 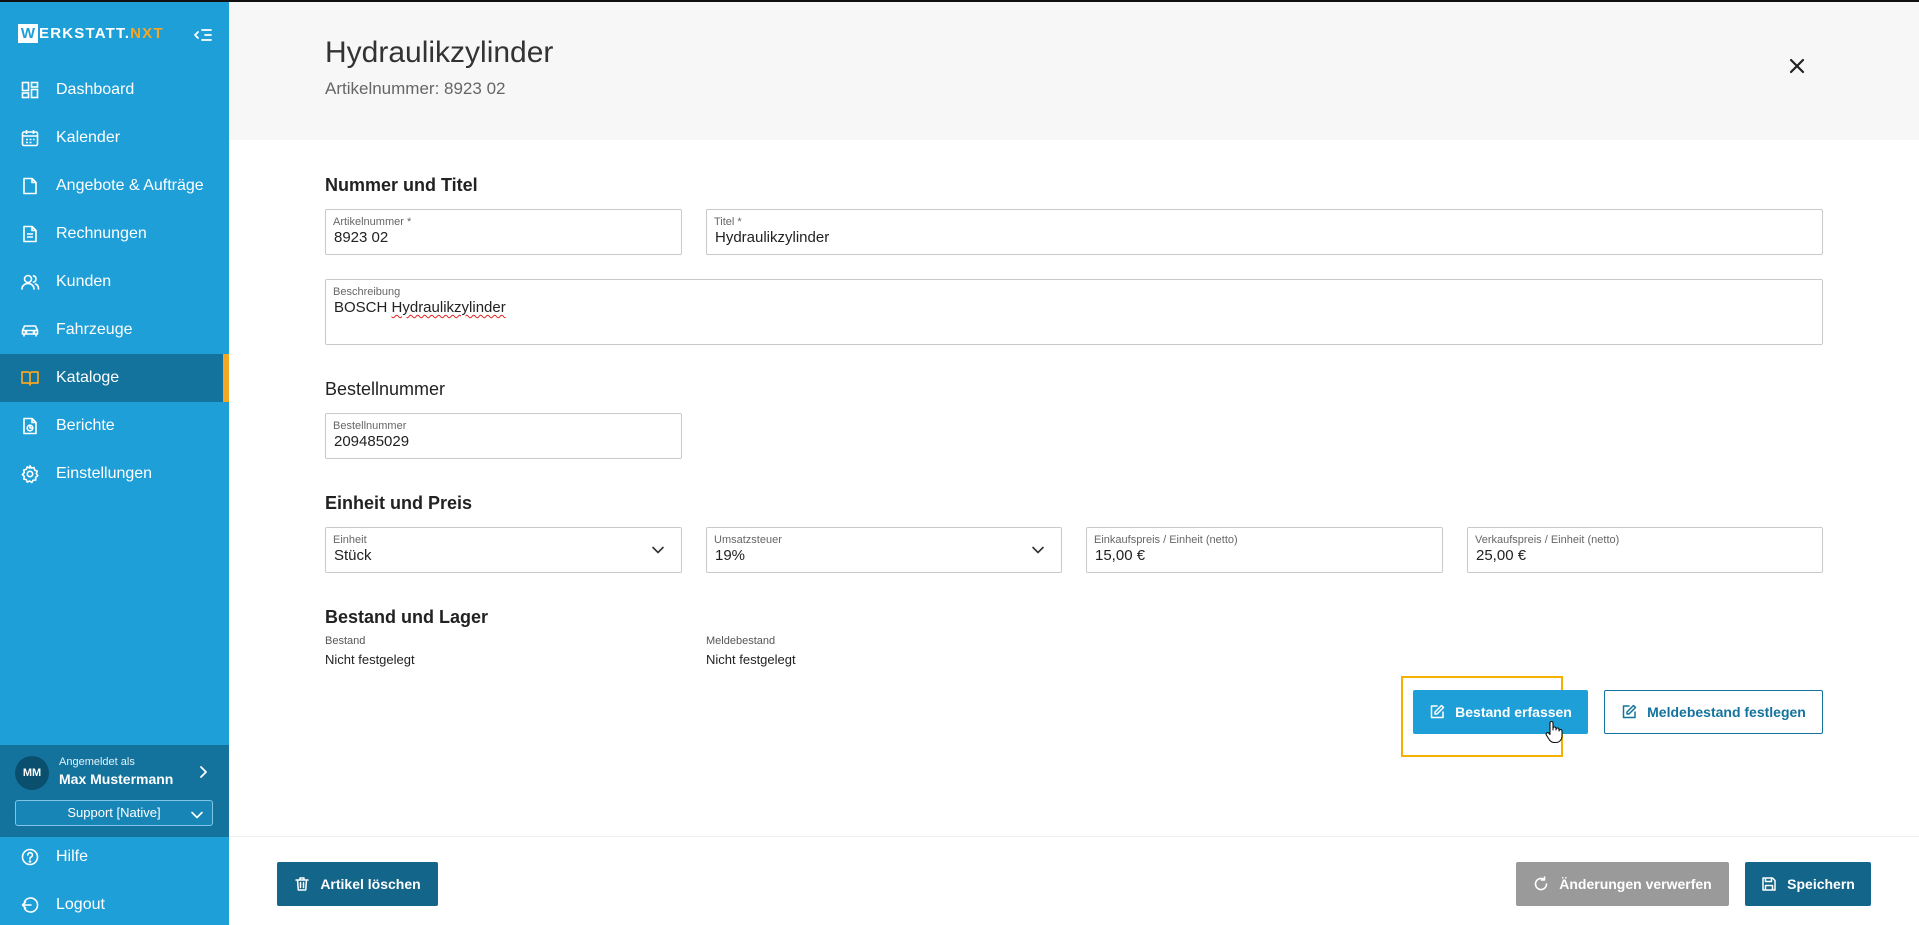 I want to click on artikelnummer-field: Artikelnummer * 8923 02, so click(x=503, y=232).